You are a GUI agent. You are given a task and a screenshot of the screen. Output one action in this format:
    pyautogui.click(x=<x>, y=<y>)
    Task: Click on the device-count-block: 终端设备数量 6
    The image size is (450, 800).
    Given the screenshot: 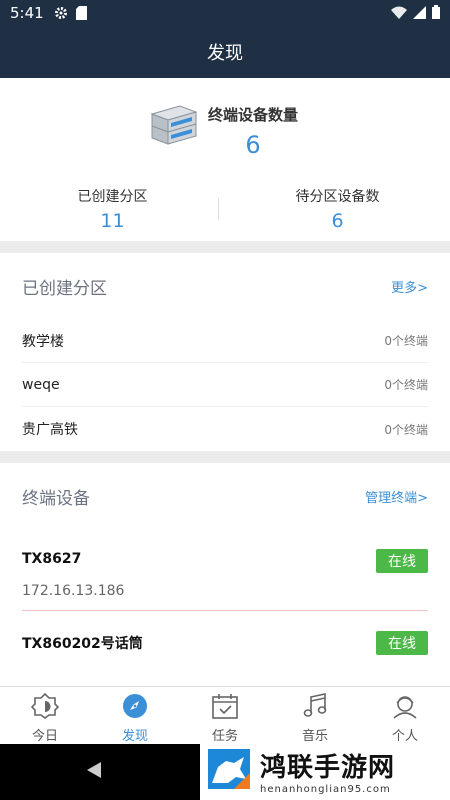 What is the action you would take?
    pyautogui.click(x=224, y=131)
    